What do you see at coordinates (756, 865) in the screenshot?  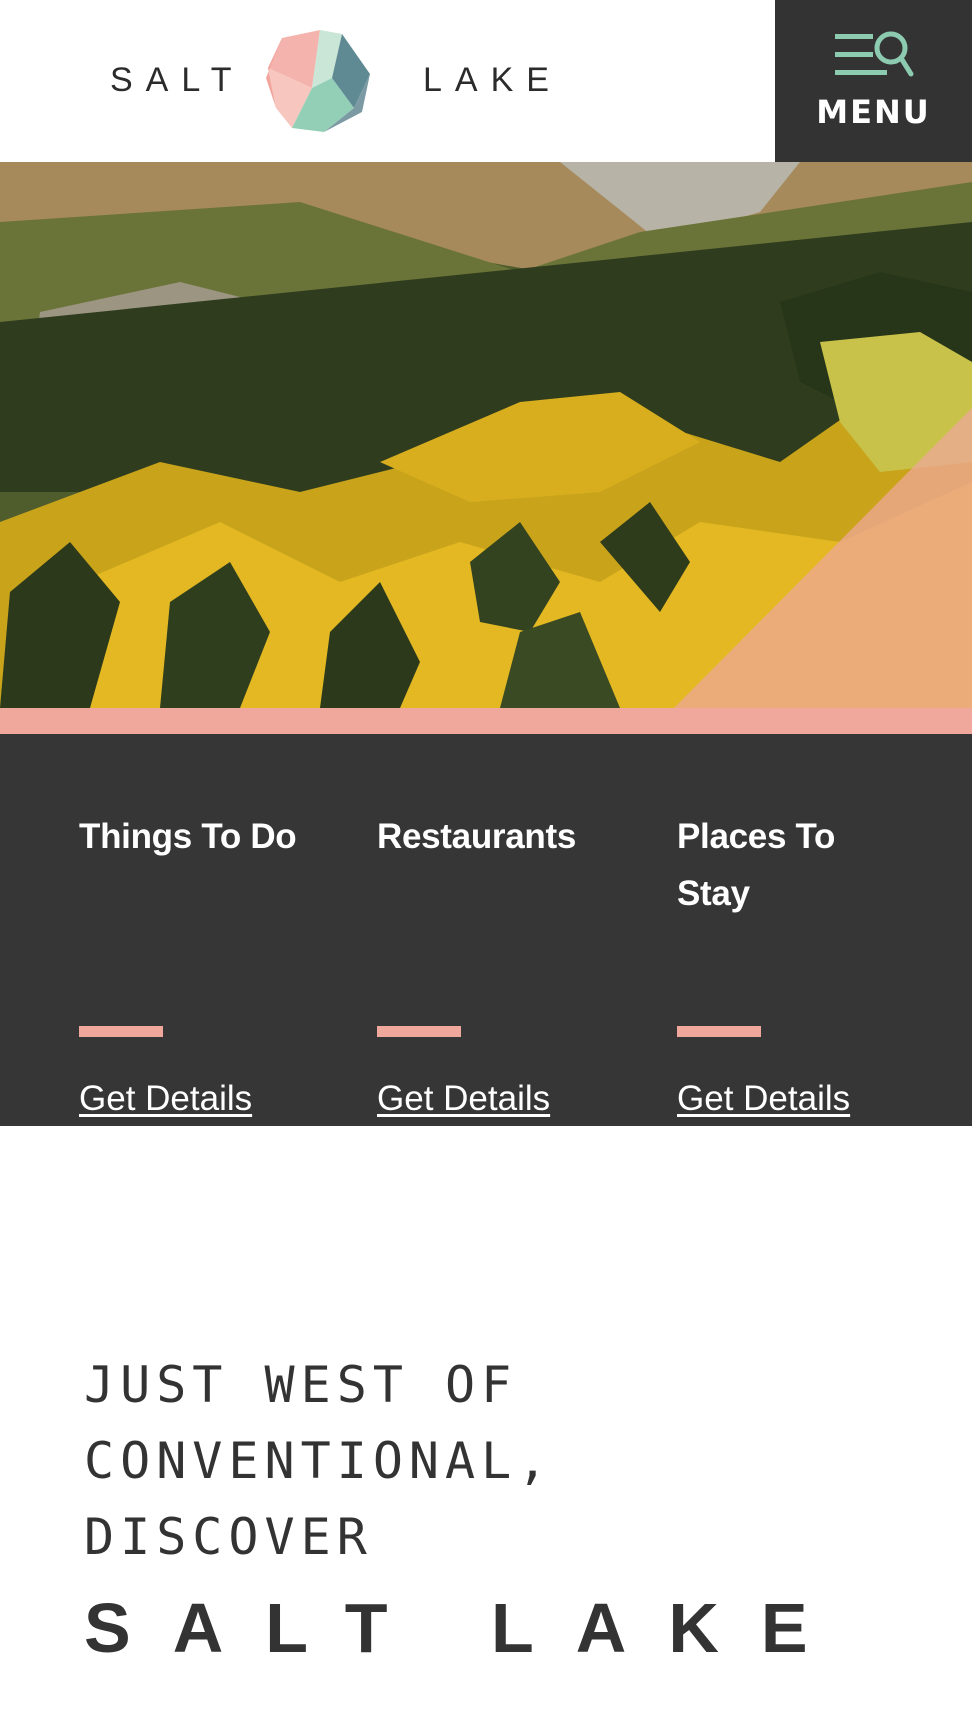 I see `quick-link-title: Places To Stay` at bounding box center [756, 865].